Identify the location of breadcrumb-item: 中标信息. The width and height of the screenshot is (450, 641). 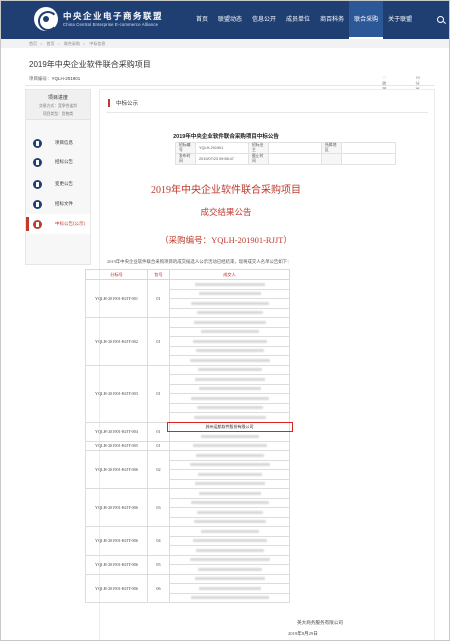
(97, 43).